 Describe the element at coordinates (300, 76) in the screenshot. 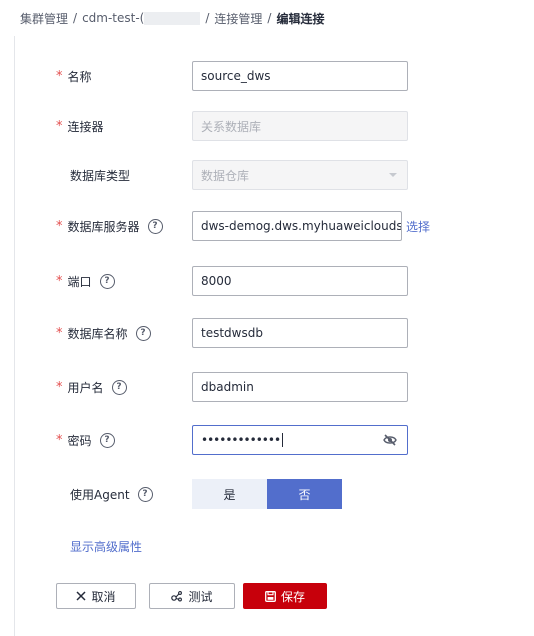

I see `name-input: source_dws` at that location.